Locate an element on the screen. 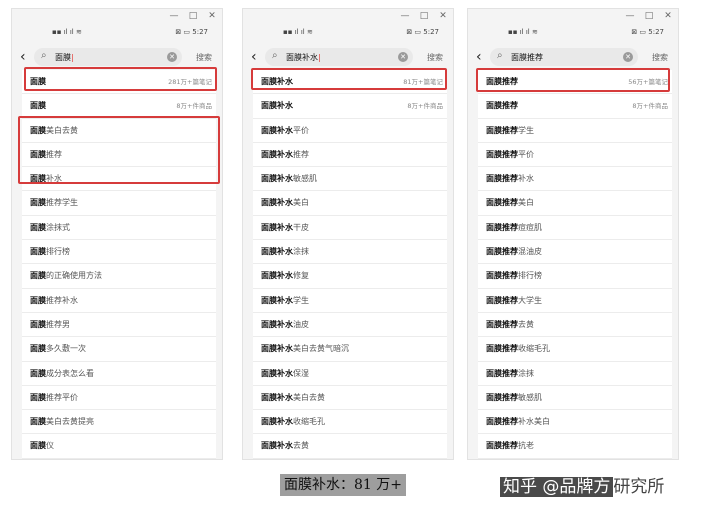 The image size is (718, 518). caption-right: 知乎 @品牌方 研究所 is located at coordinates (582, 487).